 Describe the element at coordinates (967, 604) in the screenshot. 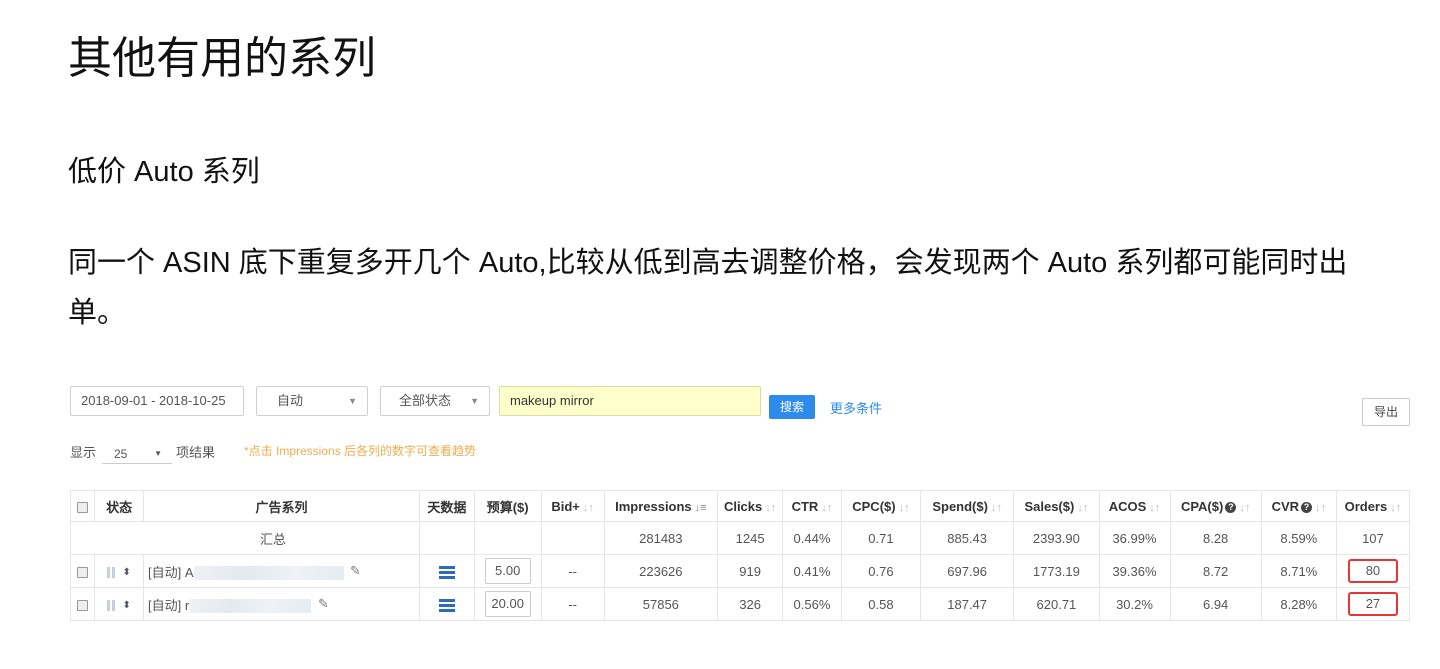

I see `spend-cell: 187.47` at that location.